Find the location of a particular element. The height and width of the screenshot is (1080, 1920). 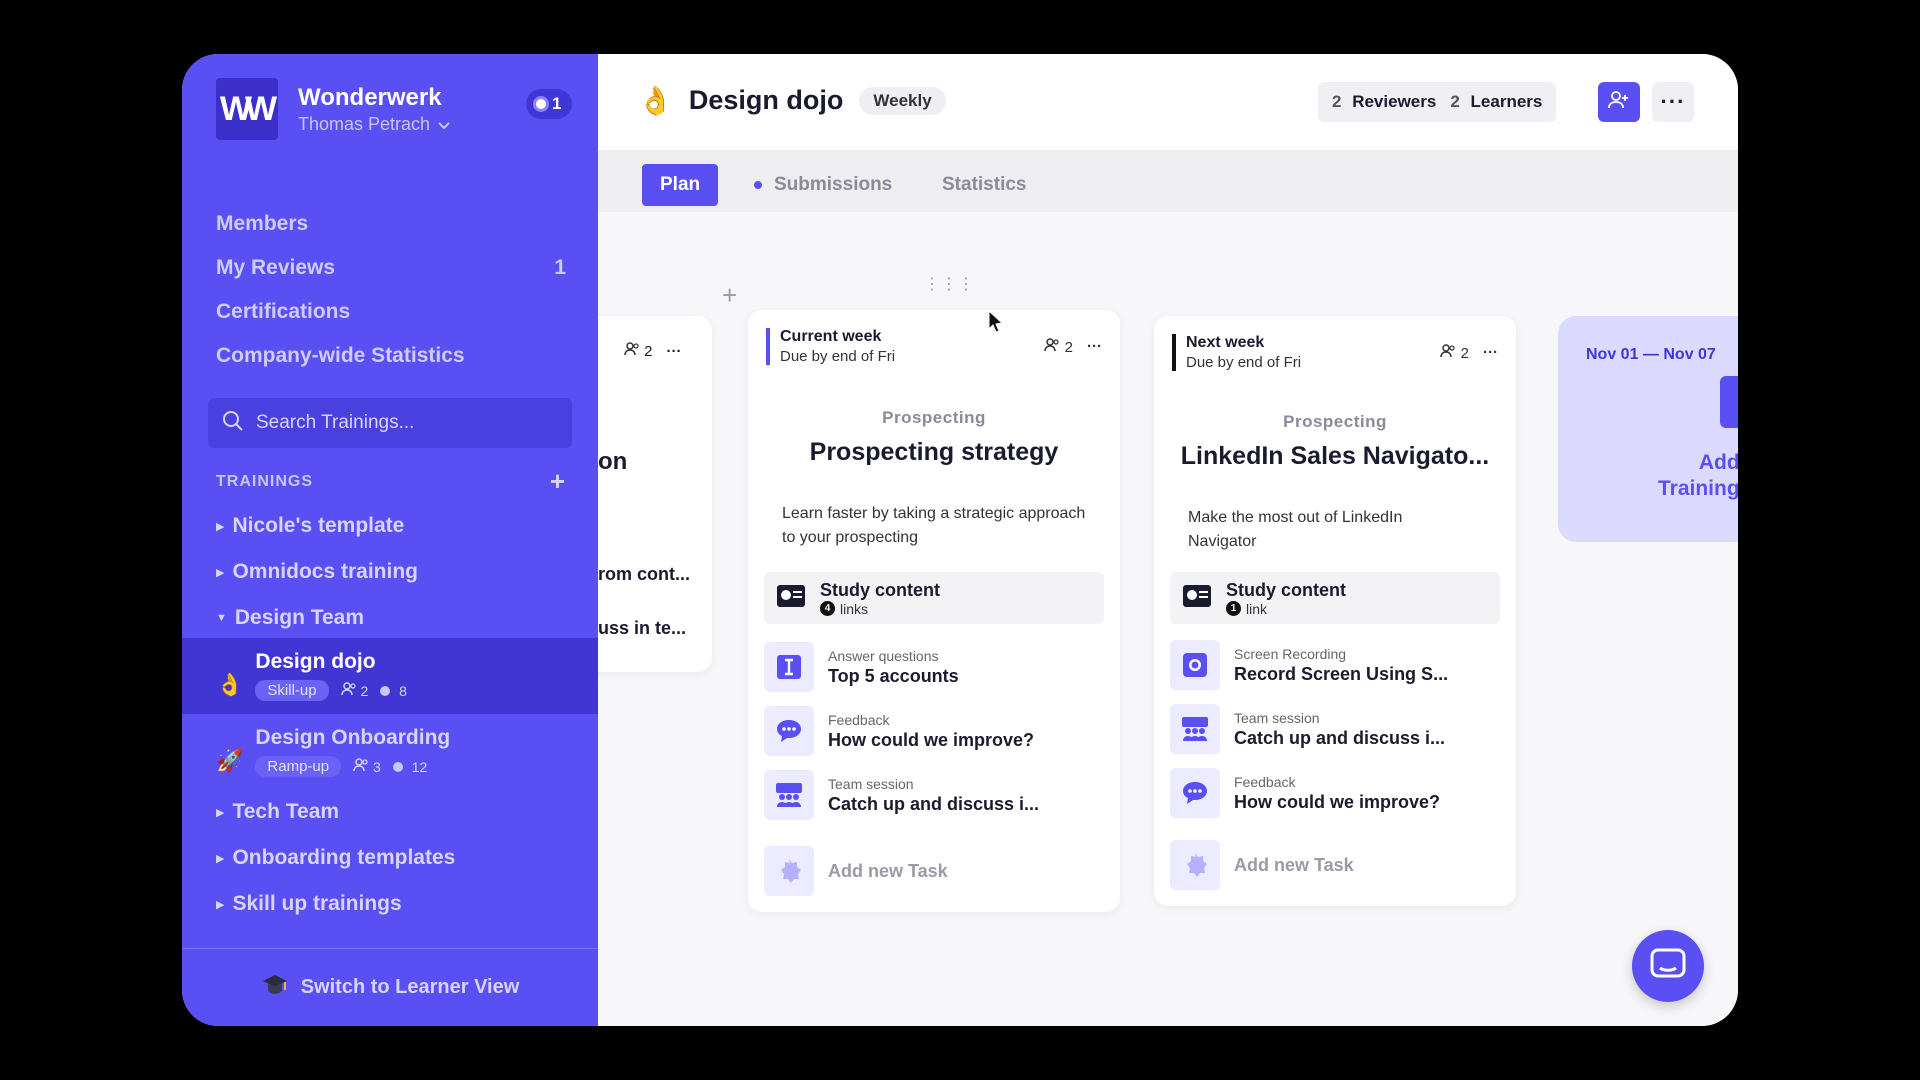

learners-summary: 2 Learners is located at coordinates (1496, 102).